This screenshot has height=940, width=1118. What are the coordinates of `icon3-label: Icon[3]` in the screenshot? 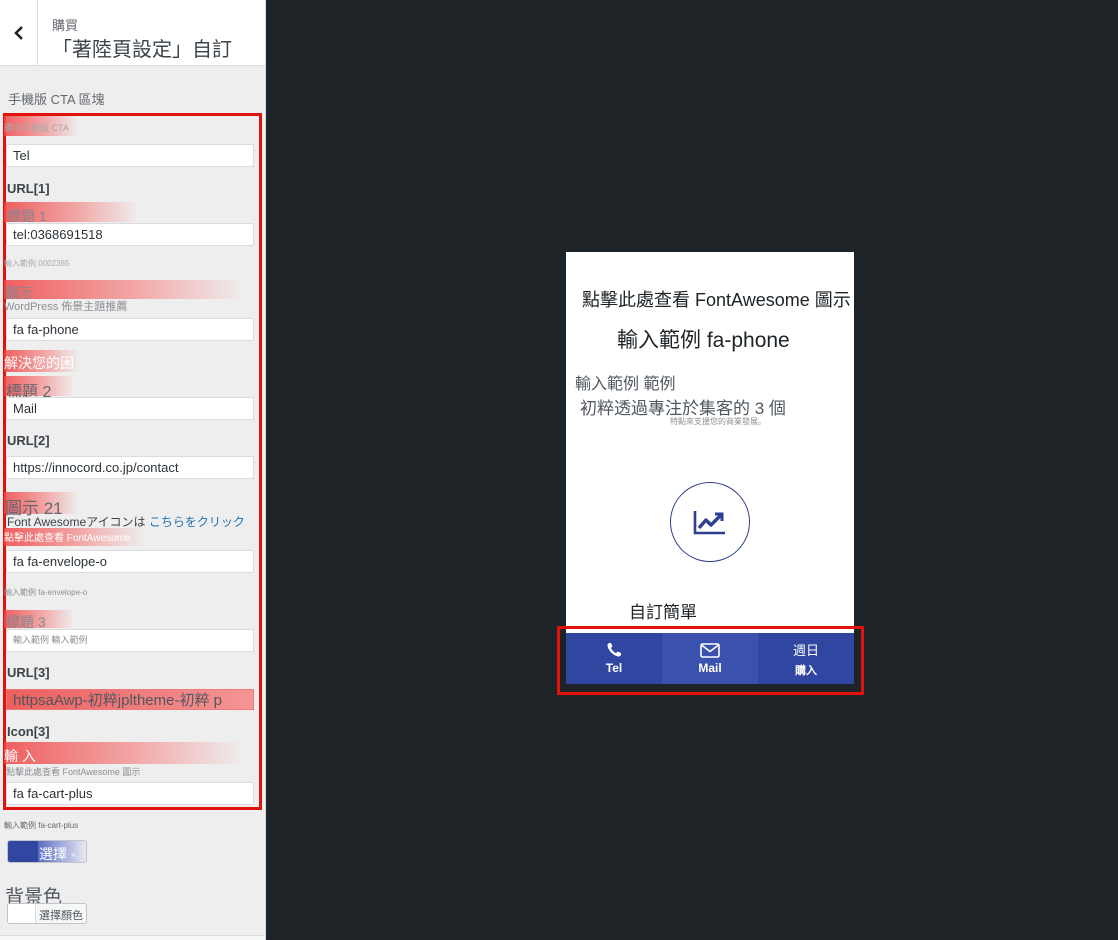 It's located at (28, 731).